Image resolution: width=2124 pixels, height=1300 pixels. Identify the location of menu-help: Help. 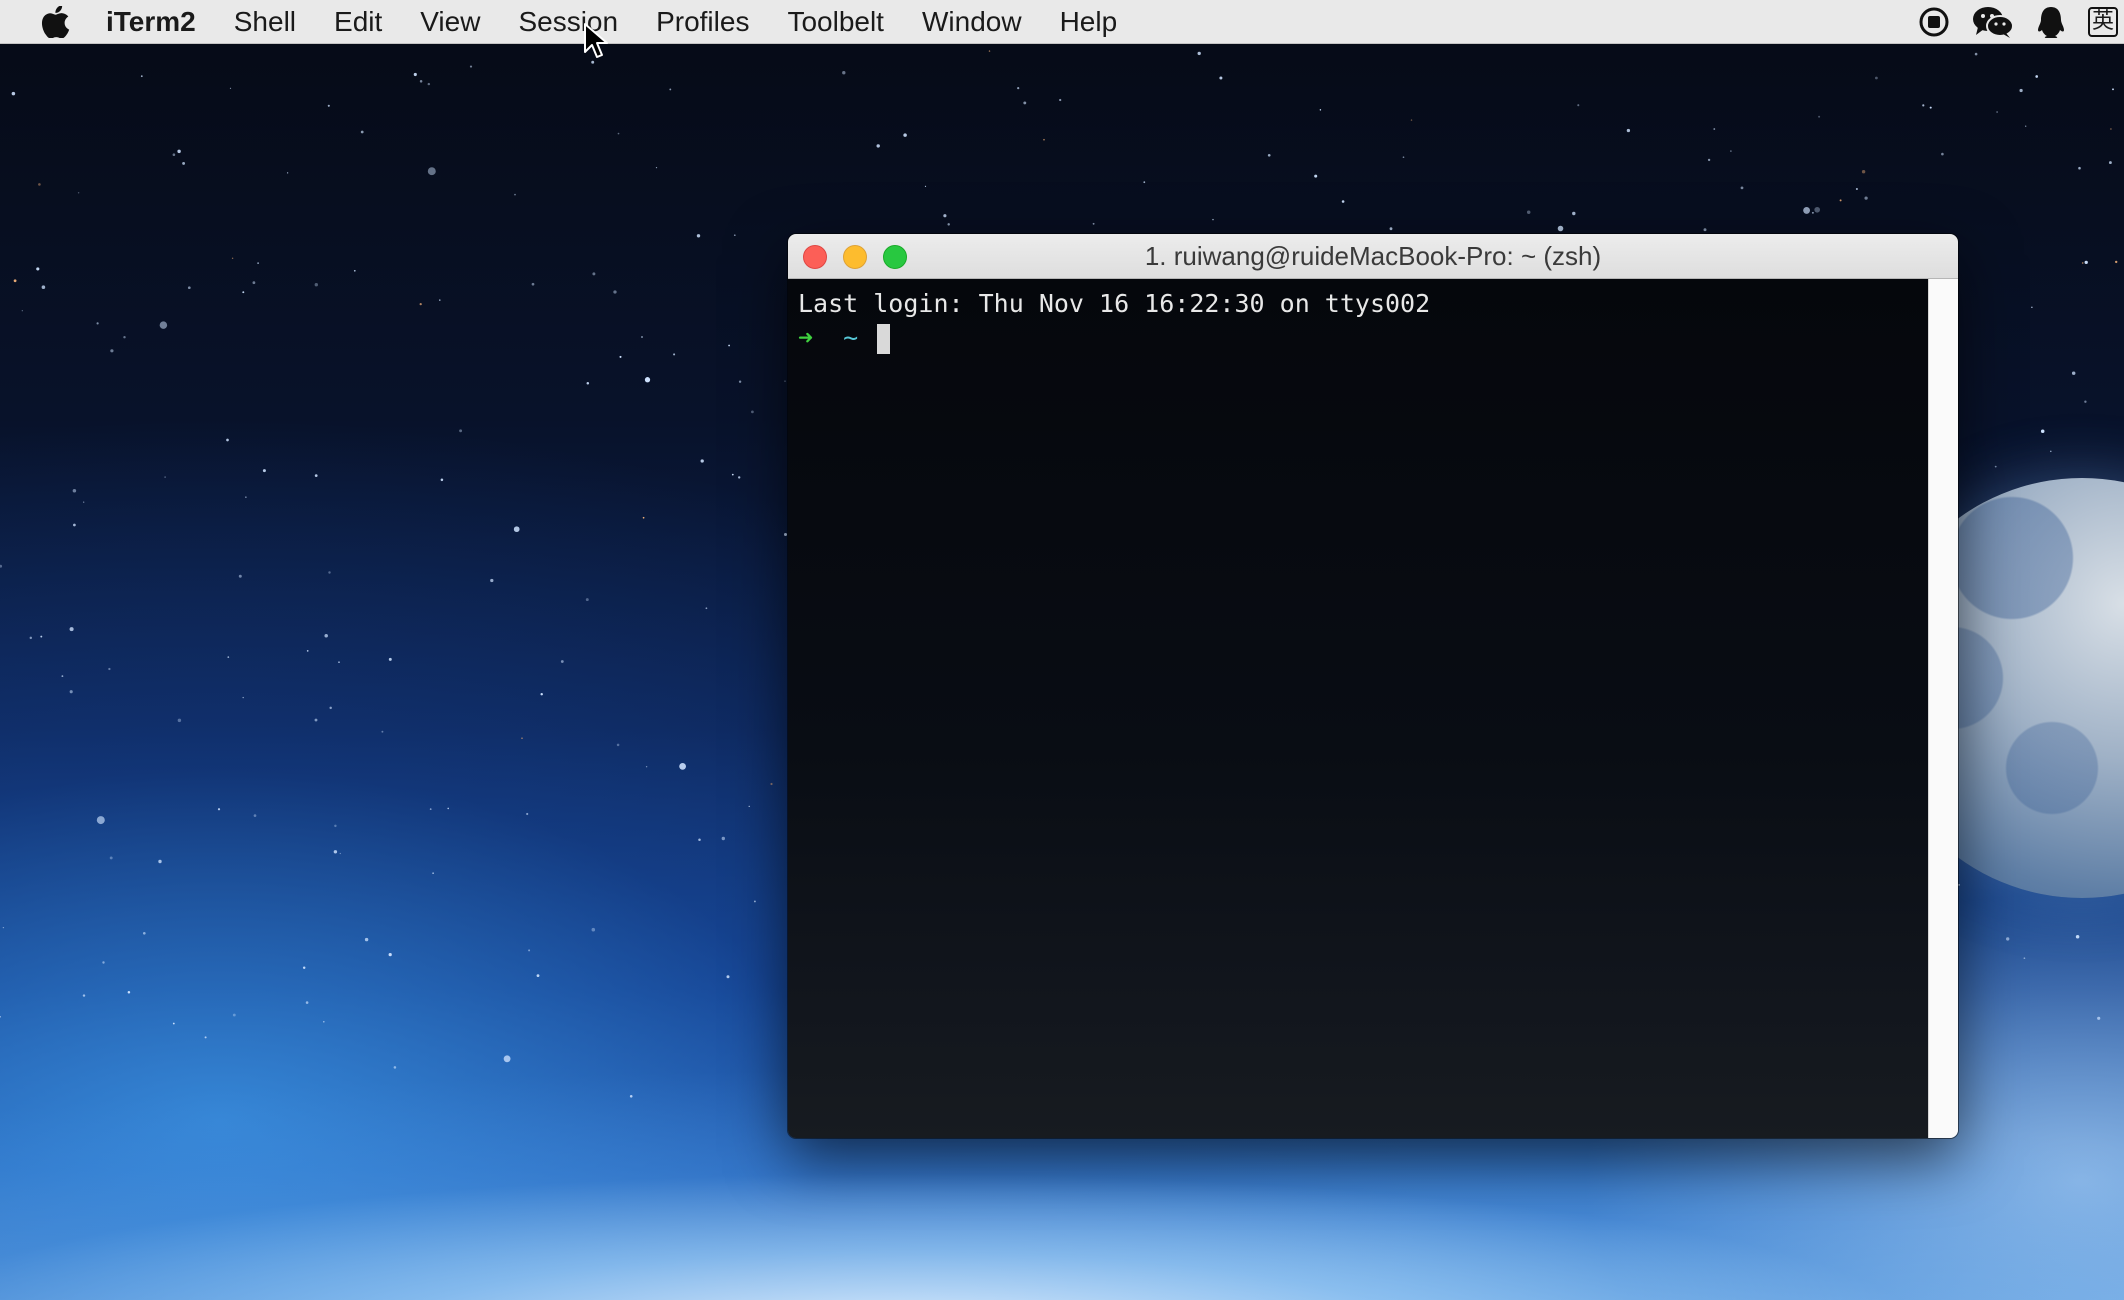
(1089, 22).